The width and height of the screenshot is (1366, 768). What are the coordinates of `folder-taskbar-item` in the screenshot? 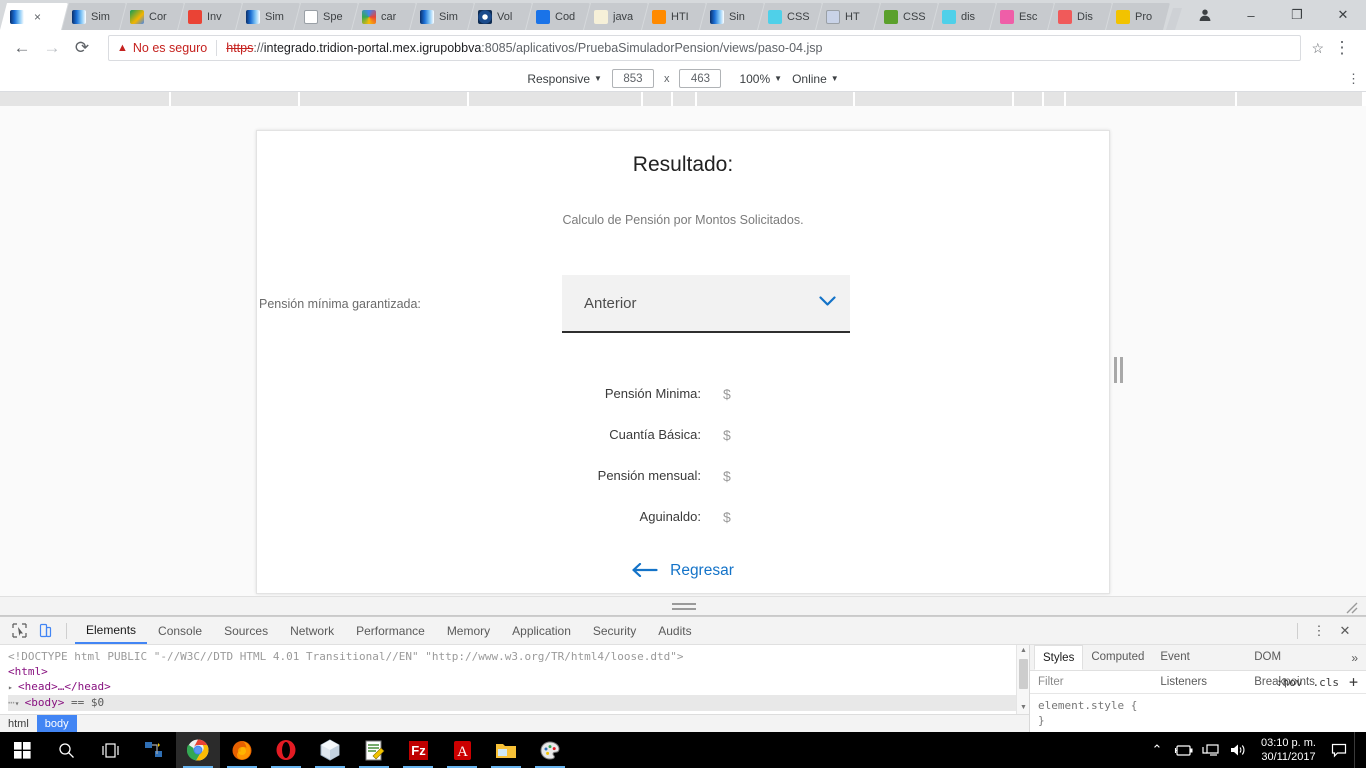 It's located at (506, 750).